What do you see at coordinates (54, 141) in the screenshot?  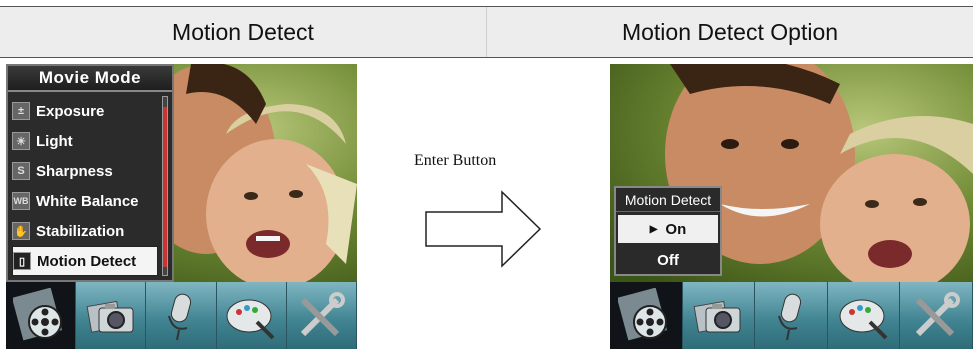 I see `menu-item-label: Light` at bounding box center [54, 141].